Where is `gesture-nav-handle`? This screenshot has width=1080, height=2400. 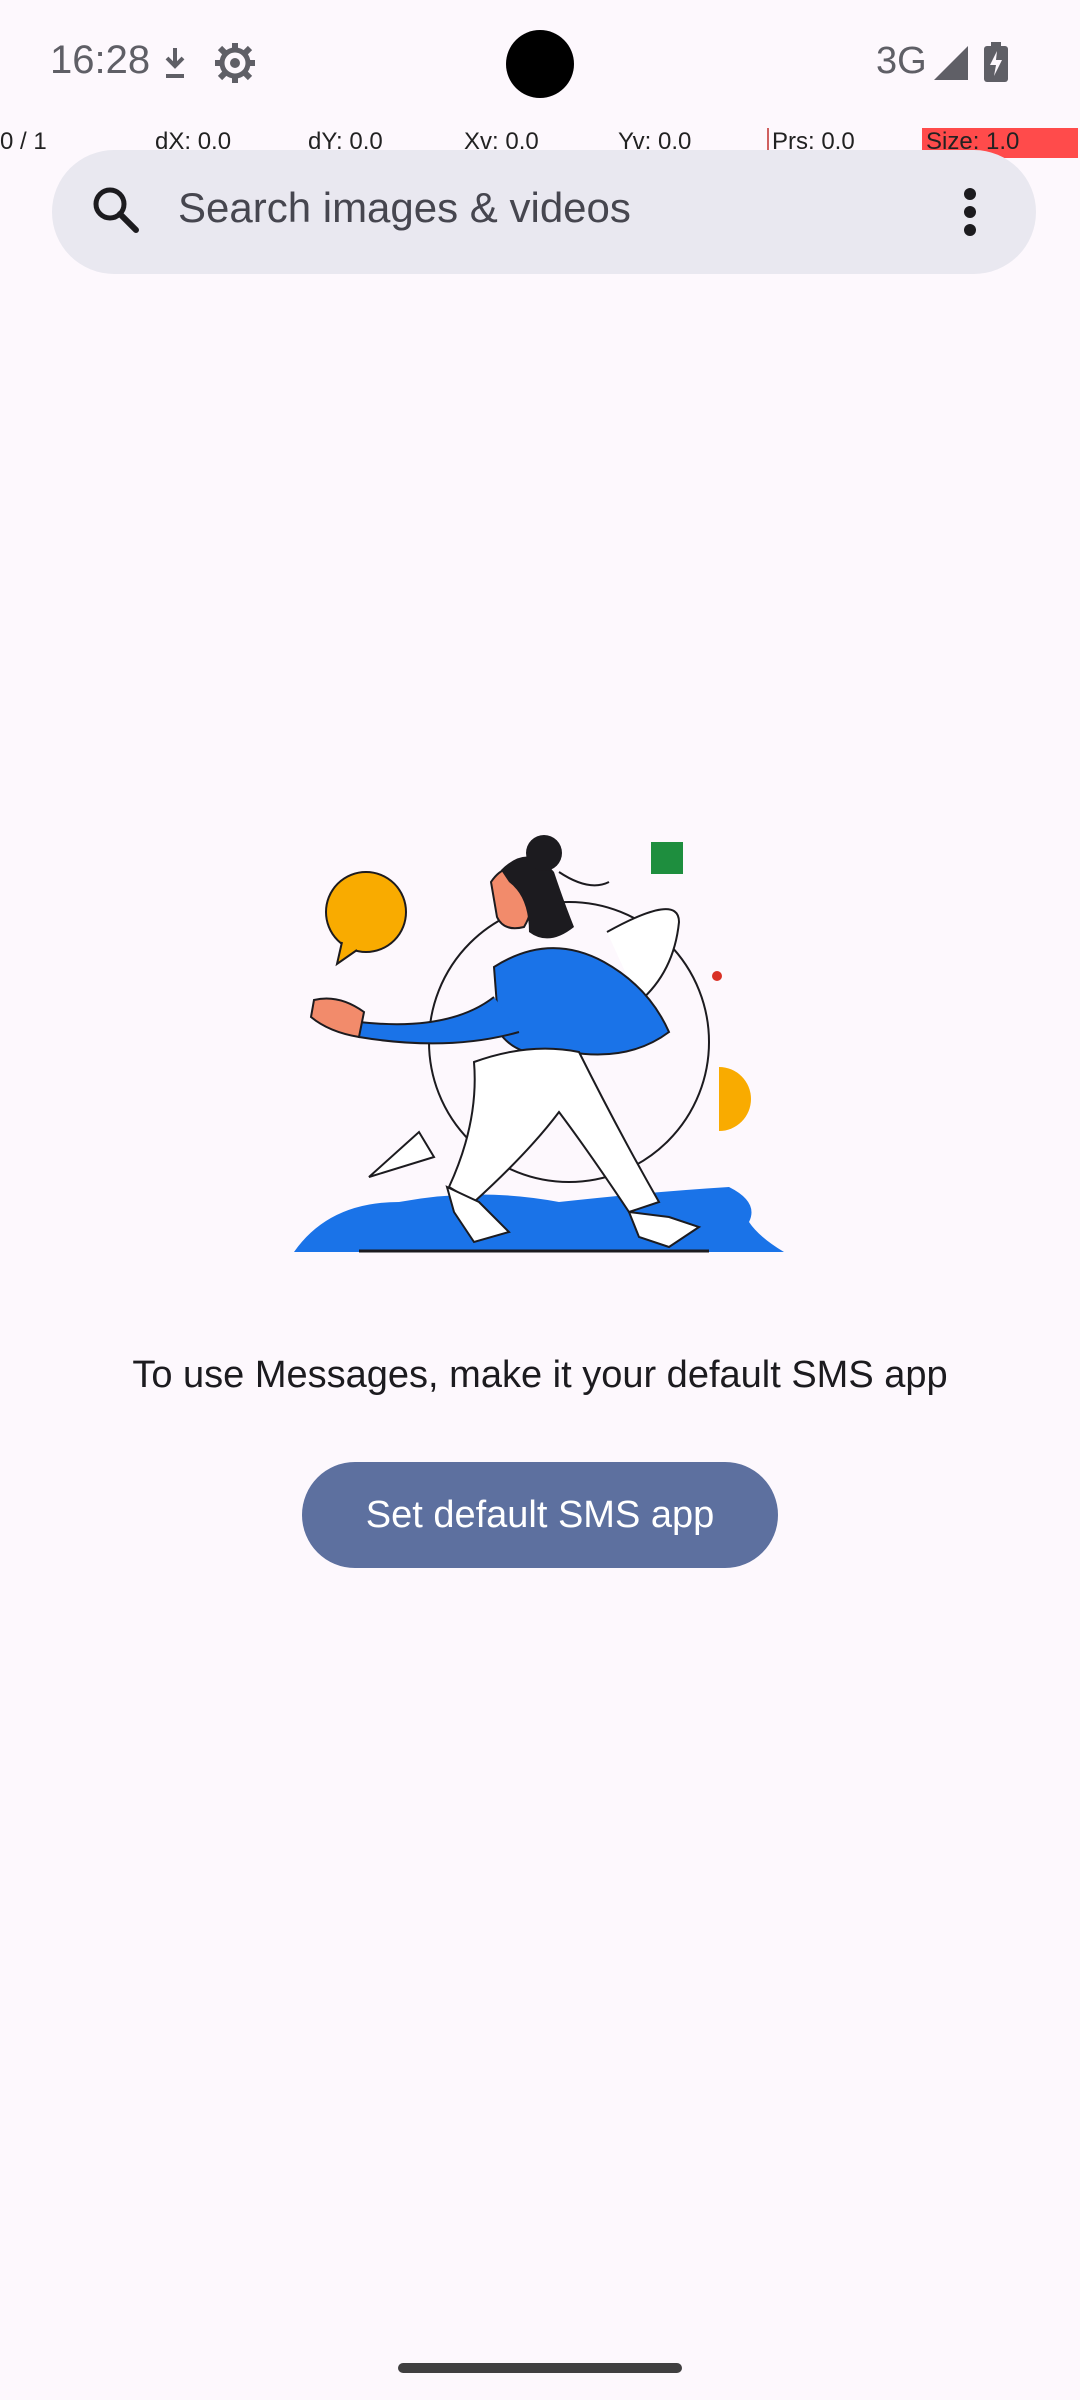 gesture-nav-handle is located at coordinates (540, 2368).